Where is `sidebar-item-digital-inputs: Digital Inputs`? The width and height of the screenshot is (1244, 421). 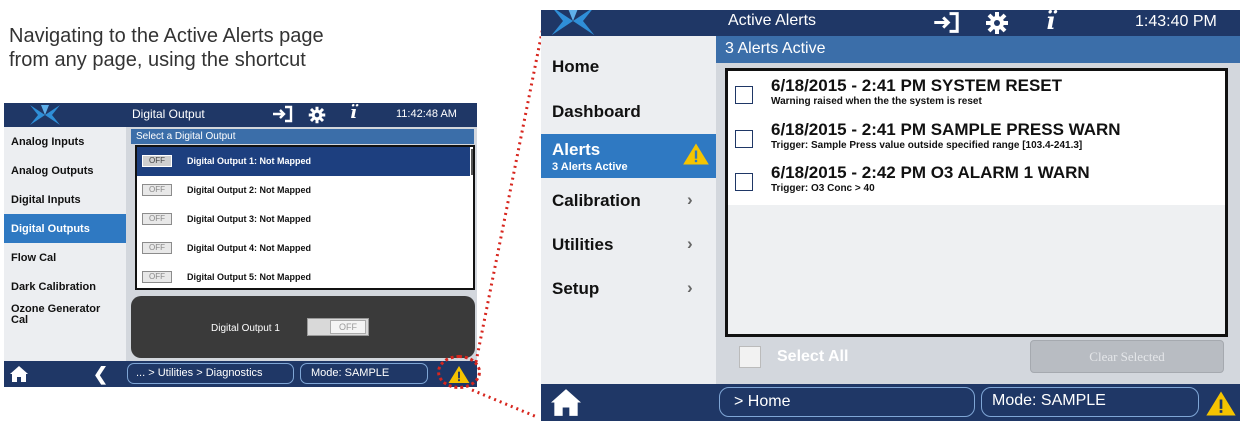
sidebar-item-digital-inputs: Digital Inputs is located at coordinates (65, 199).